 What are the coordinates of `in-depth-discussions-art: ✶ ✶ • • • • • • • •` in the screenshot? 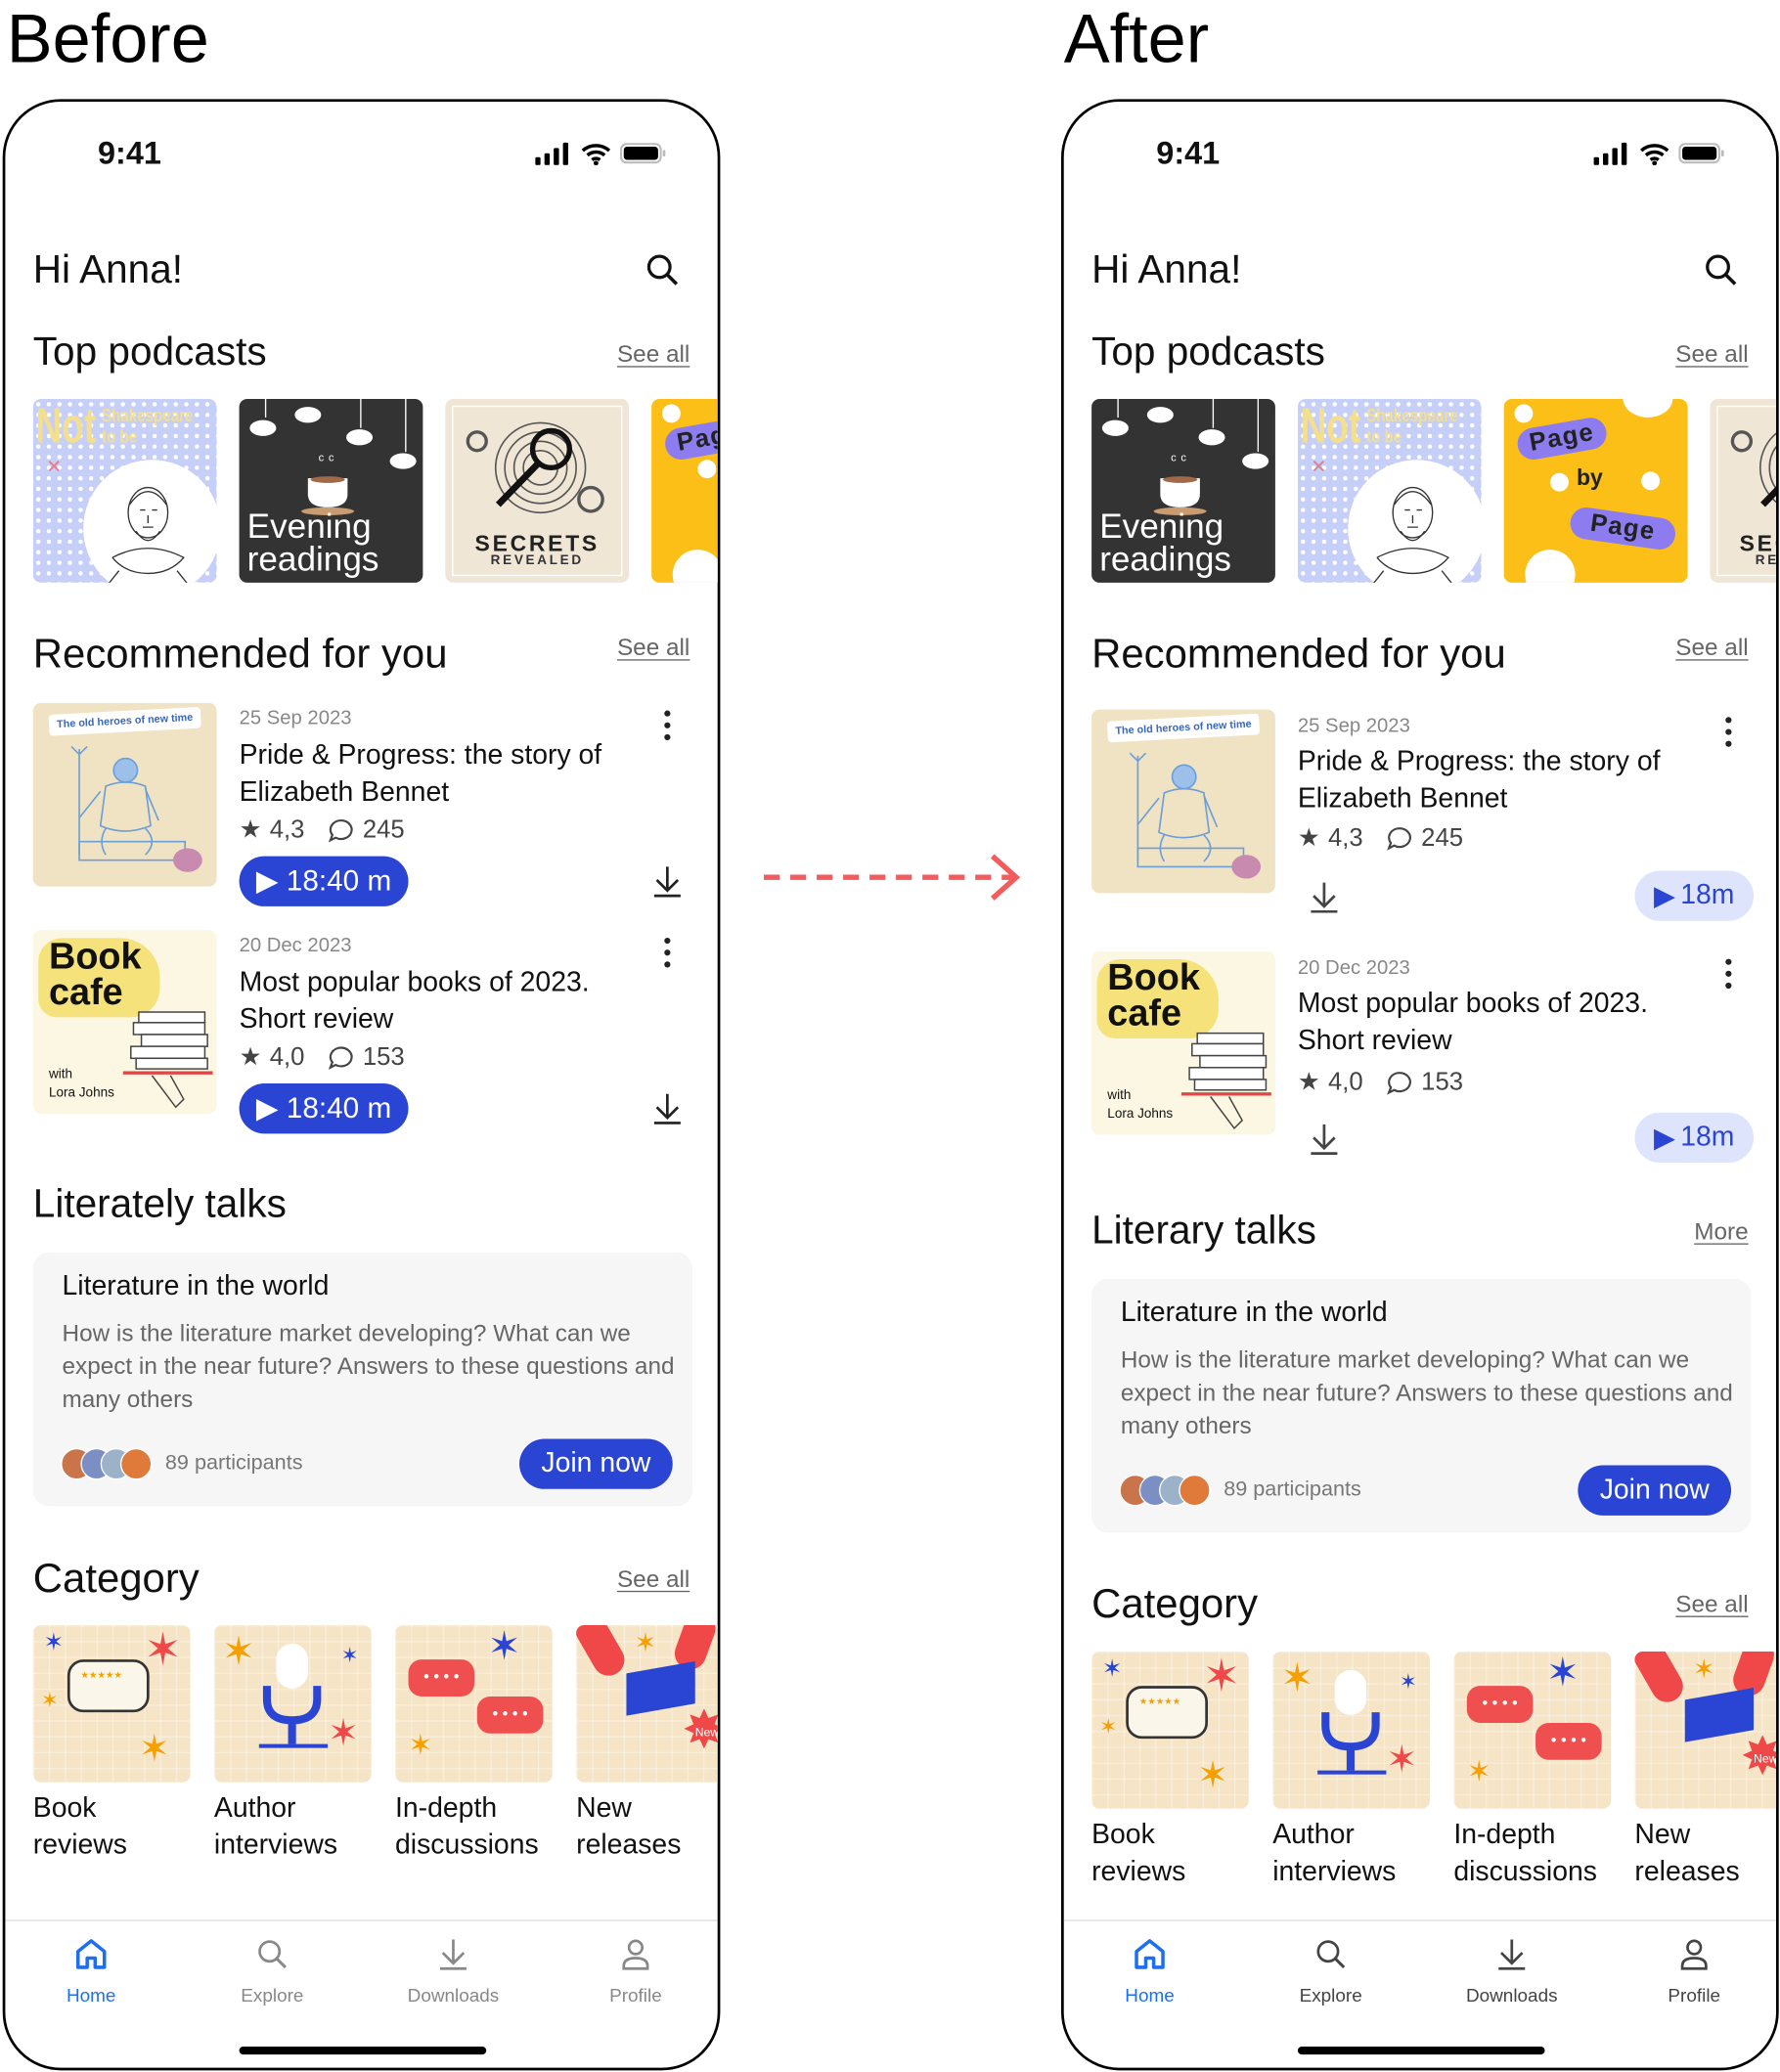 It's located at (1532, 1730).